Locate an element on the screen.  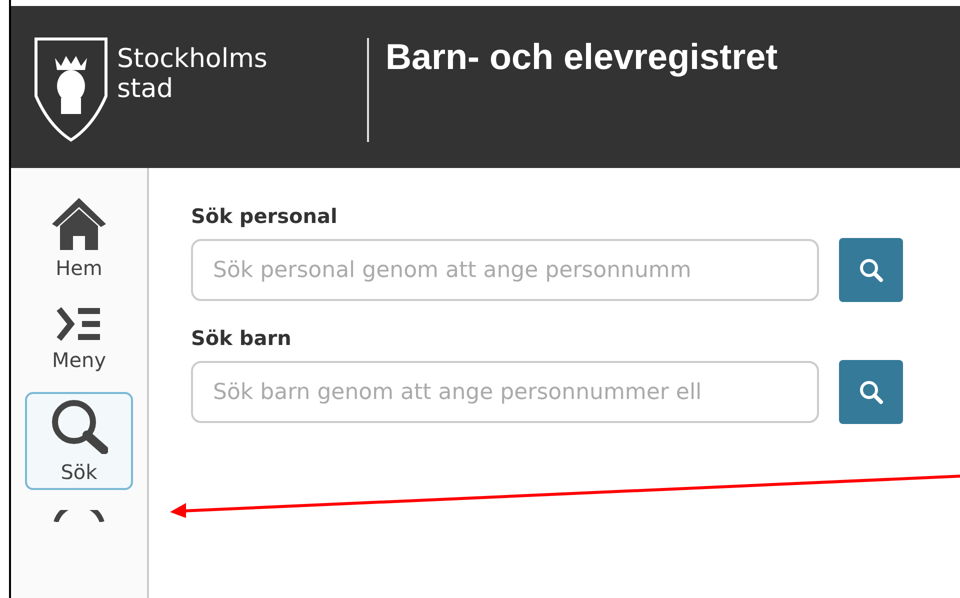
logo-text: stad is located at coordinates (145, 89).